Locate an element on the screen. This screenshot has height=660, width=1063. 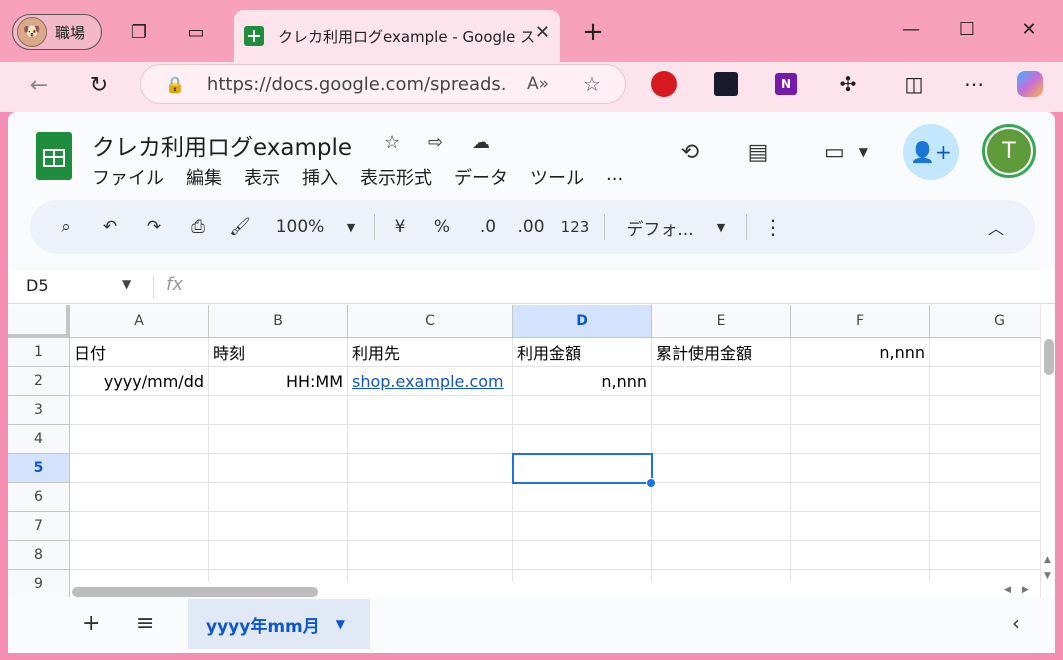
menu-format: 表示形式 is located at coordinates (396, 177).